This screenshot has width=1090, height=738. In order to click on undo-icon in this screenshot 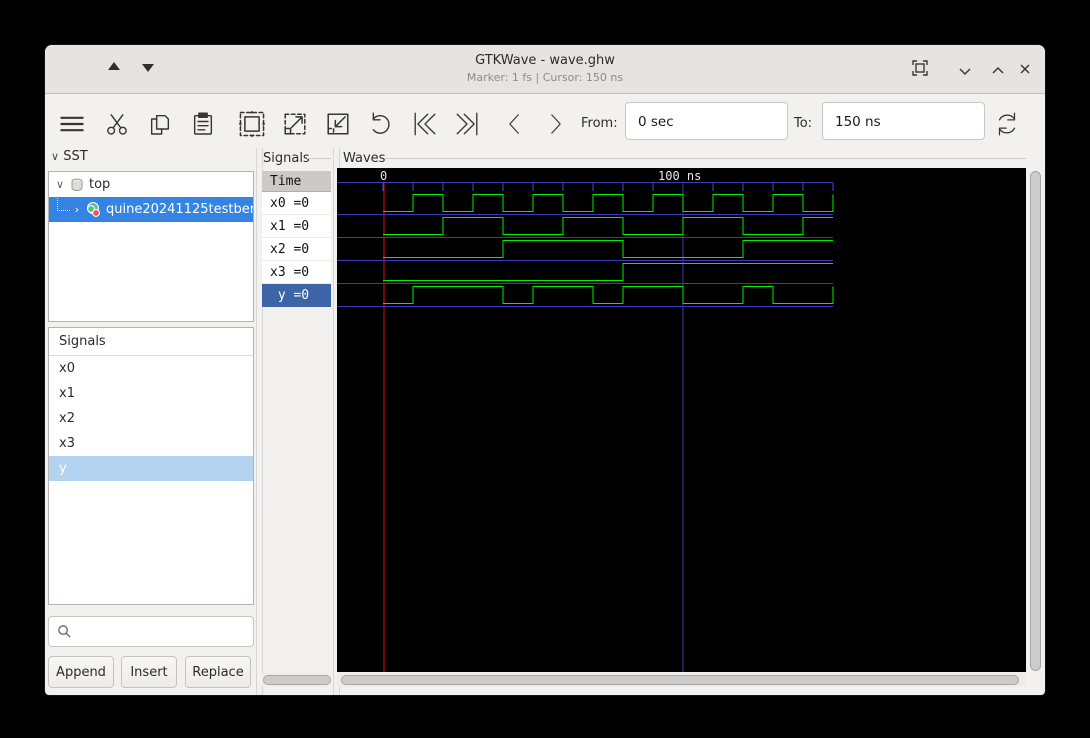, I will do `click(381, 123)`.